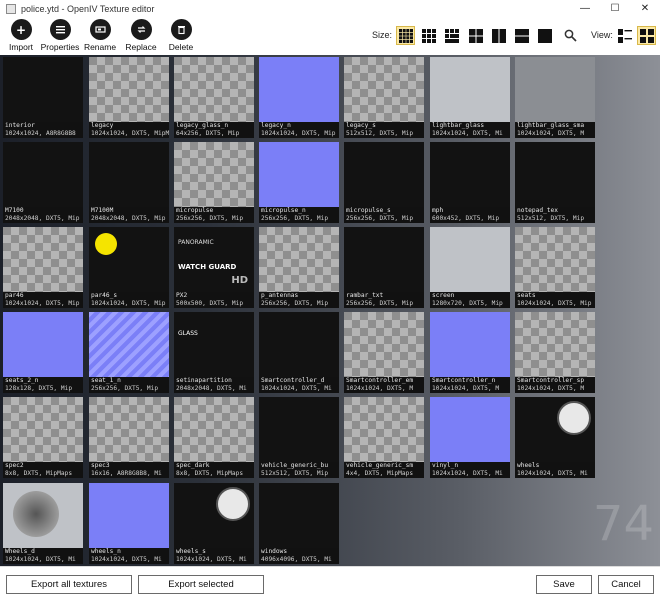 The image size is (660, 600). I want to click on size-large-grid-icon, so click(475, 35).